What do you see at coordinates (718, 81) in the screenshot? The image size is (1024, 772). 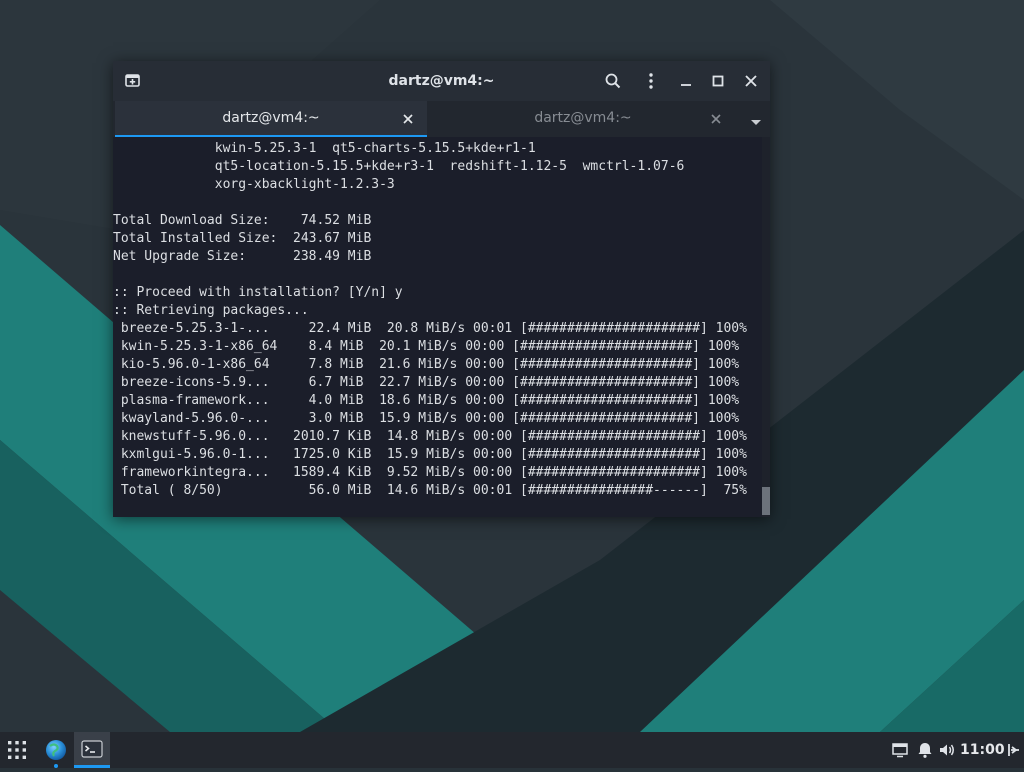 I see `maximize-icon` at bounding box center [718, 81].